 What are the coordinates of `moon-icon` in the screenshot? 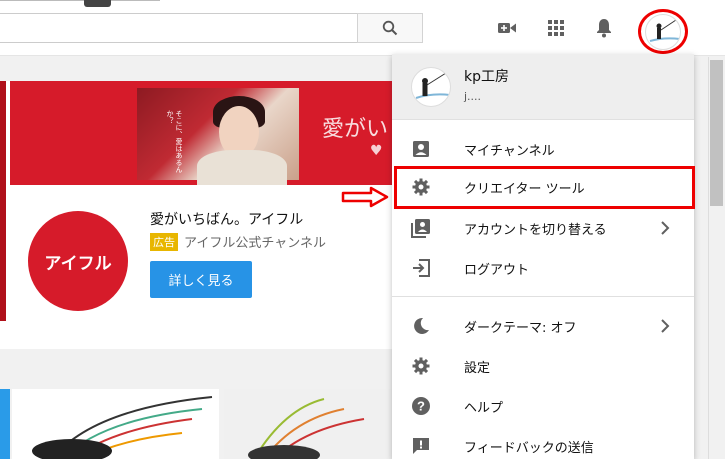 It's located at (421, 326).